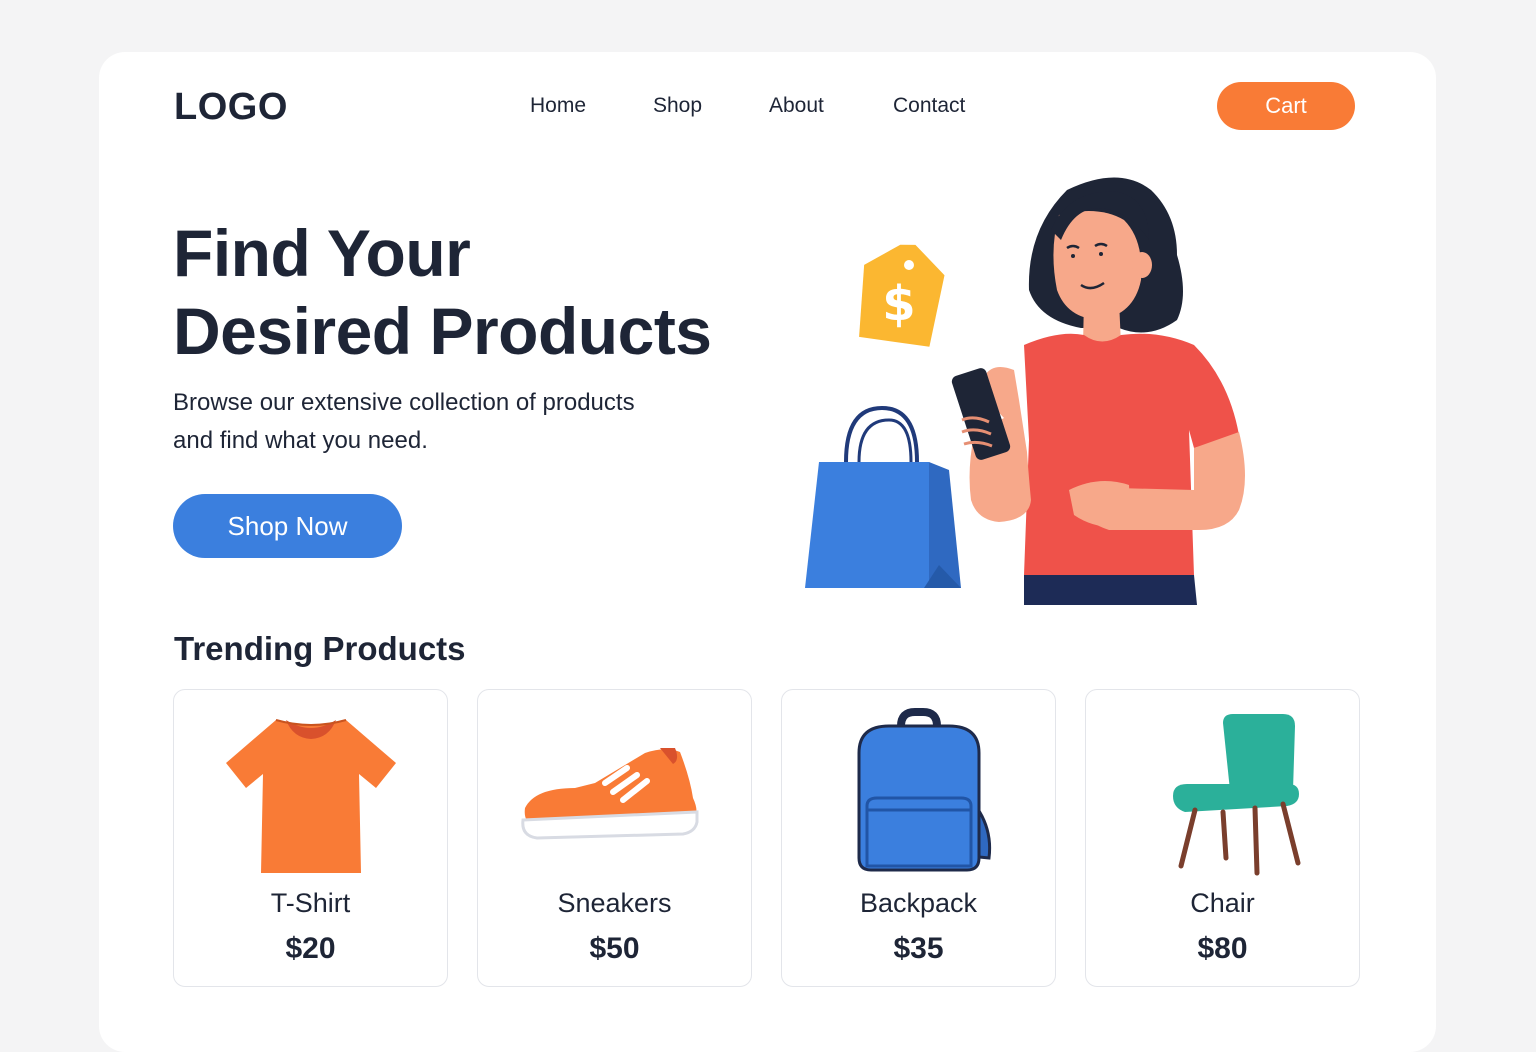 The image size is (1536, 1052). I want to click on sneaker-icon, so click(610, 794).